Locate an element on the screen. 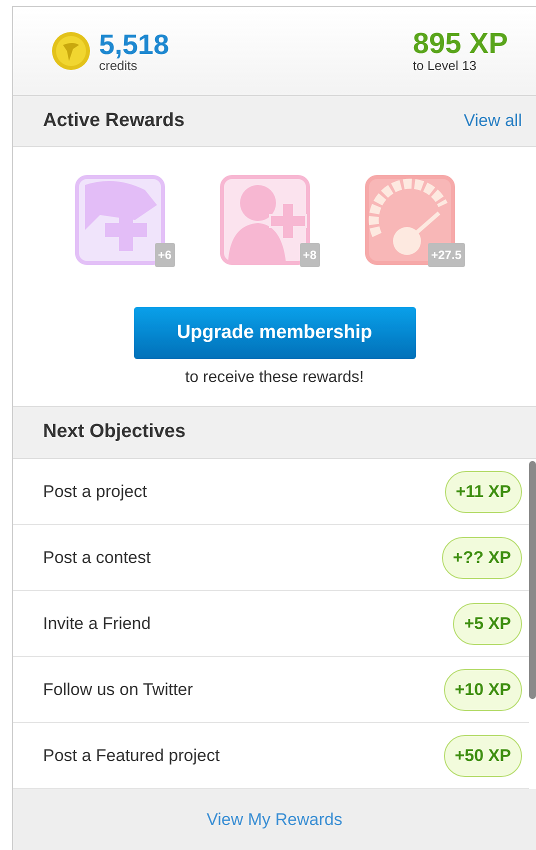 This screenshot has width=536, height=850. xp-pill: +?? XP is located at coordinates (482, 557).